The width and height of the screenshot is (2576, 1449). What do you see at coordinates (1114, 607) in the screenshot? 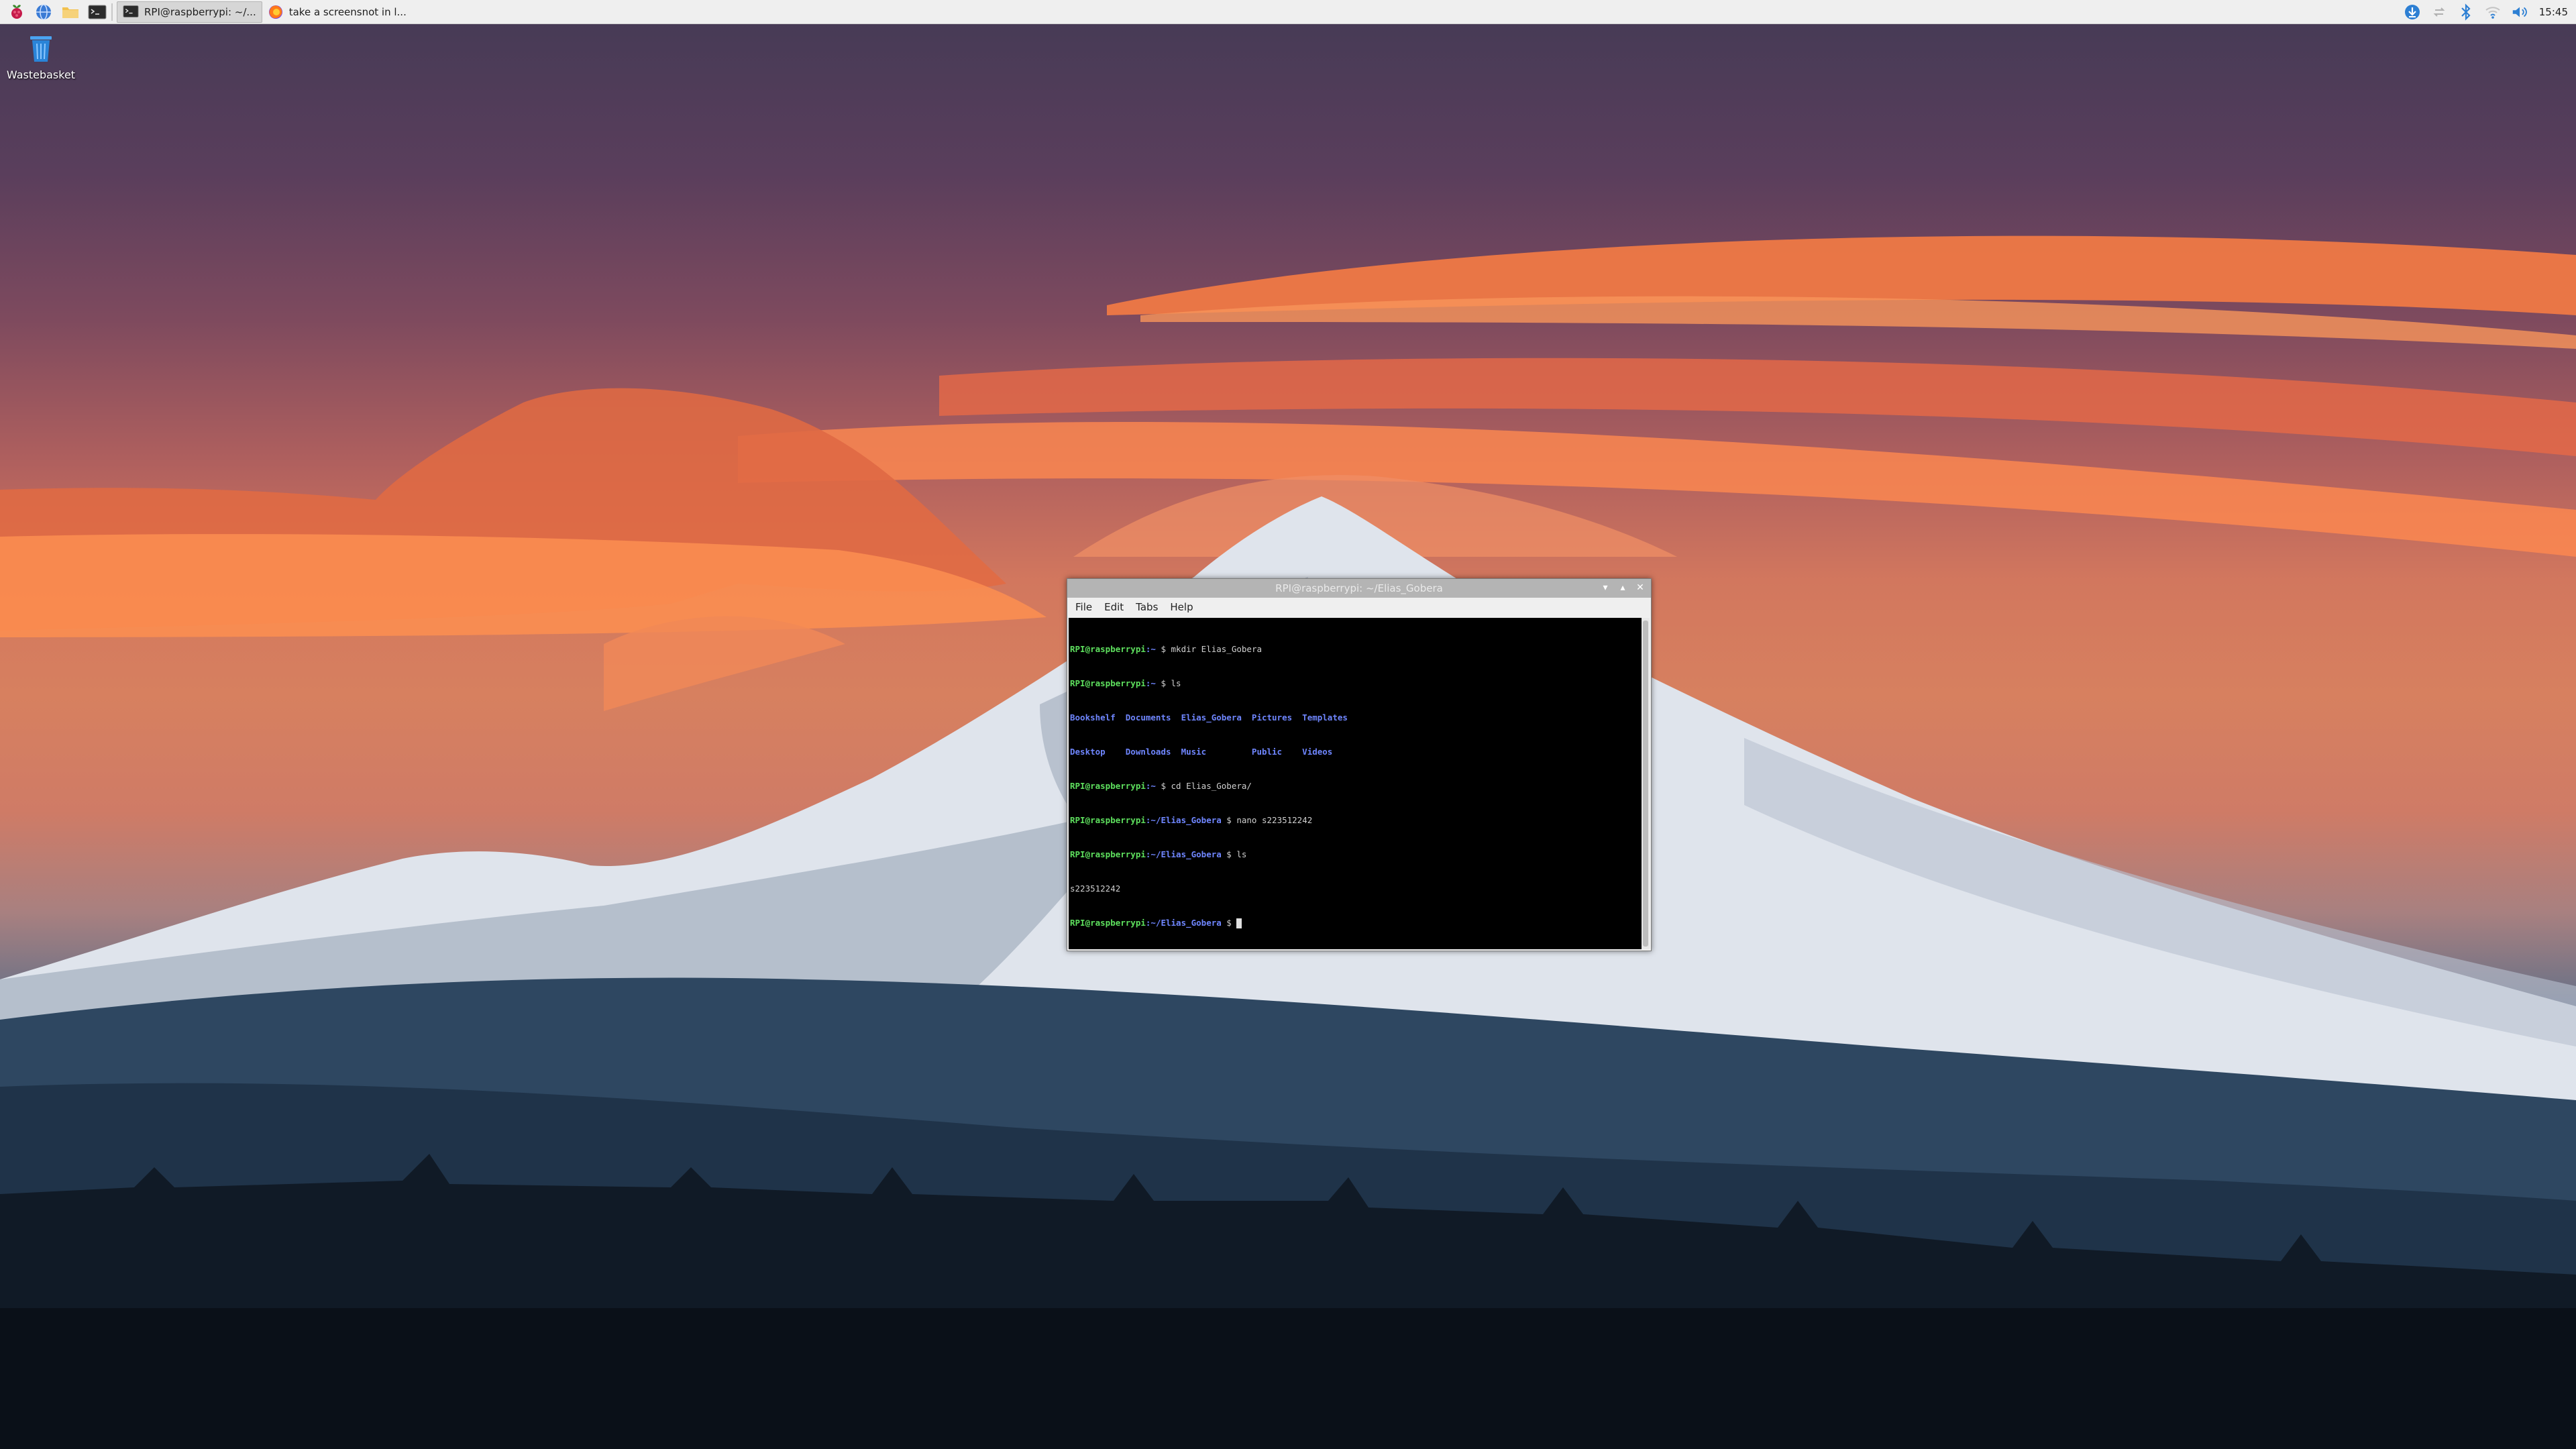
I see `menu-edit: Edit` at bounding box center [1114, 607].